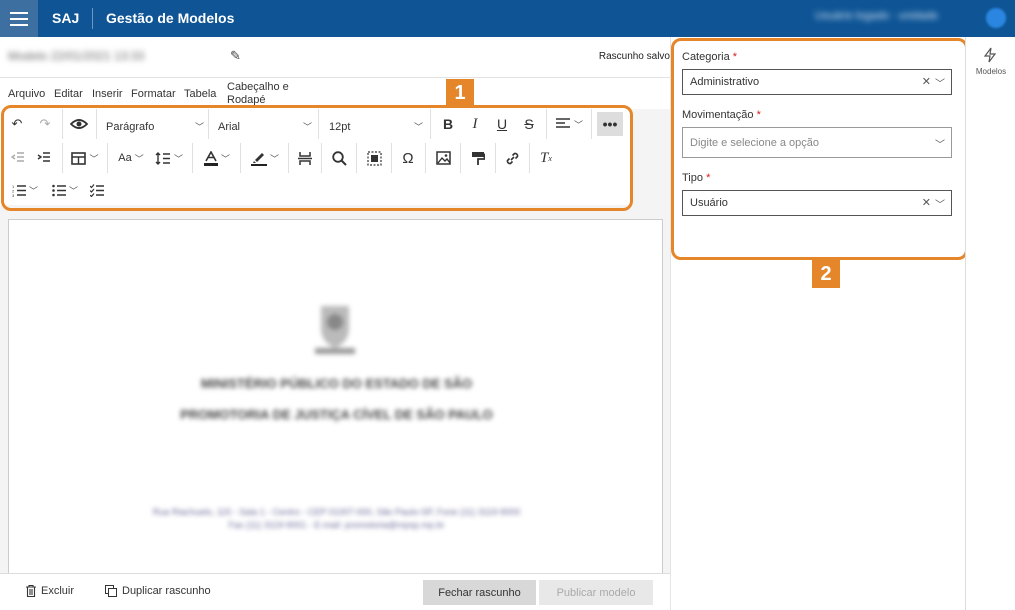 This screenshot has width=1015, height=610. What do you see at coordinates (68, 94) in the screenshot?
I see `menu-editar: Editar` at bounding box center [68, 94].